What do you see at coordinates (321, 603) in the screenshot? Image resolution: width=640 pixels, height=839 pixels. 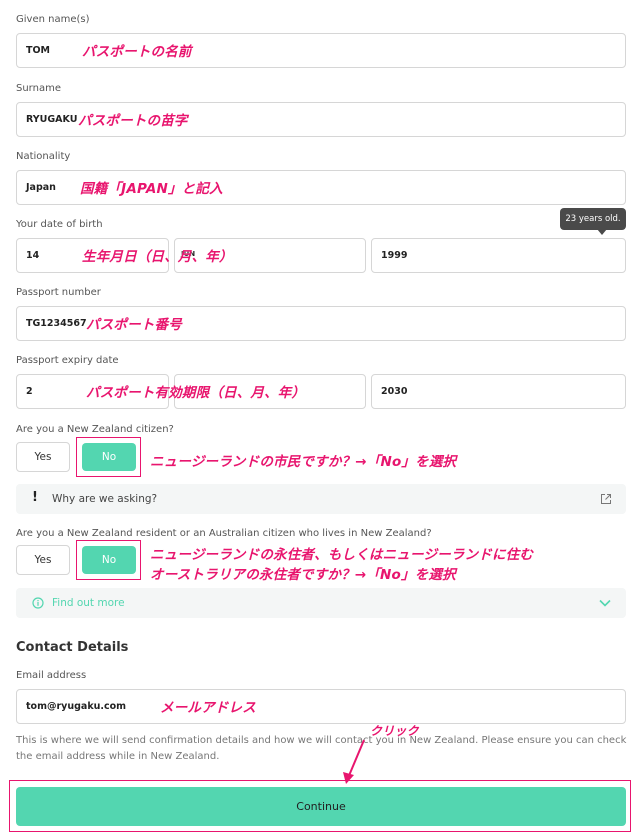 I see `find-out-more-panel: Find out more` at bounding box center [321, 603].